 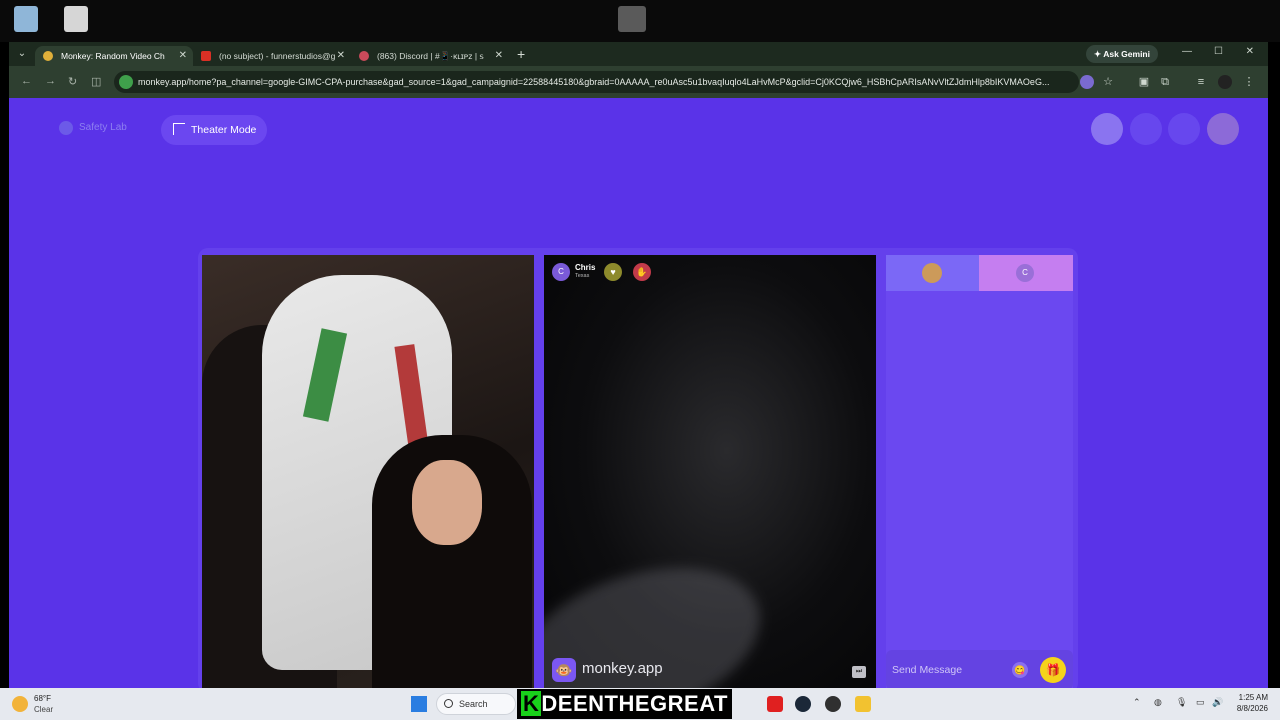 I want to click on history-icon, so click(x=1146, y=129).